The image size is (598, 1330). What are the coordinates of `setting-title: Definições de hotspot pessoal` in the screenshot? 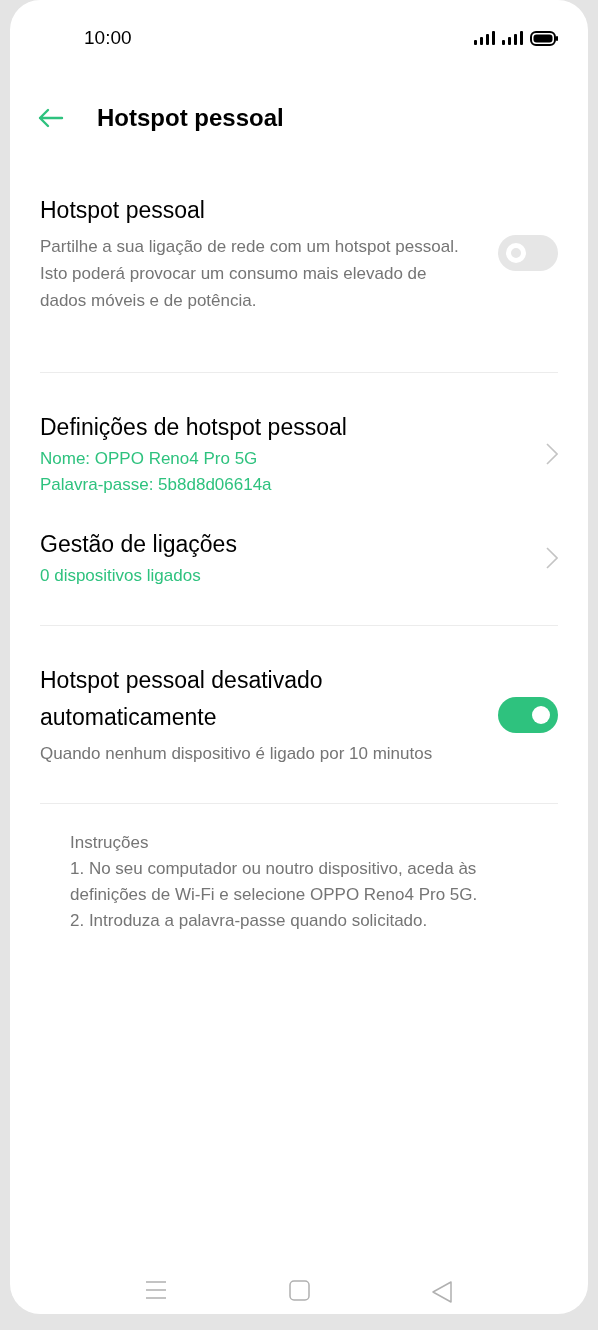 It's located at (194, 427).